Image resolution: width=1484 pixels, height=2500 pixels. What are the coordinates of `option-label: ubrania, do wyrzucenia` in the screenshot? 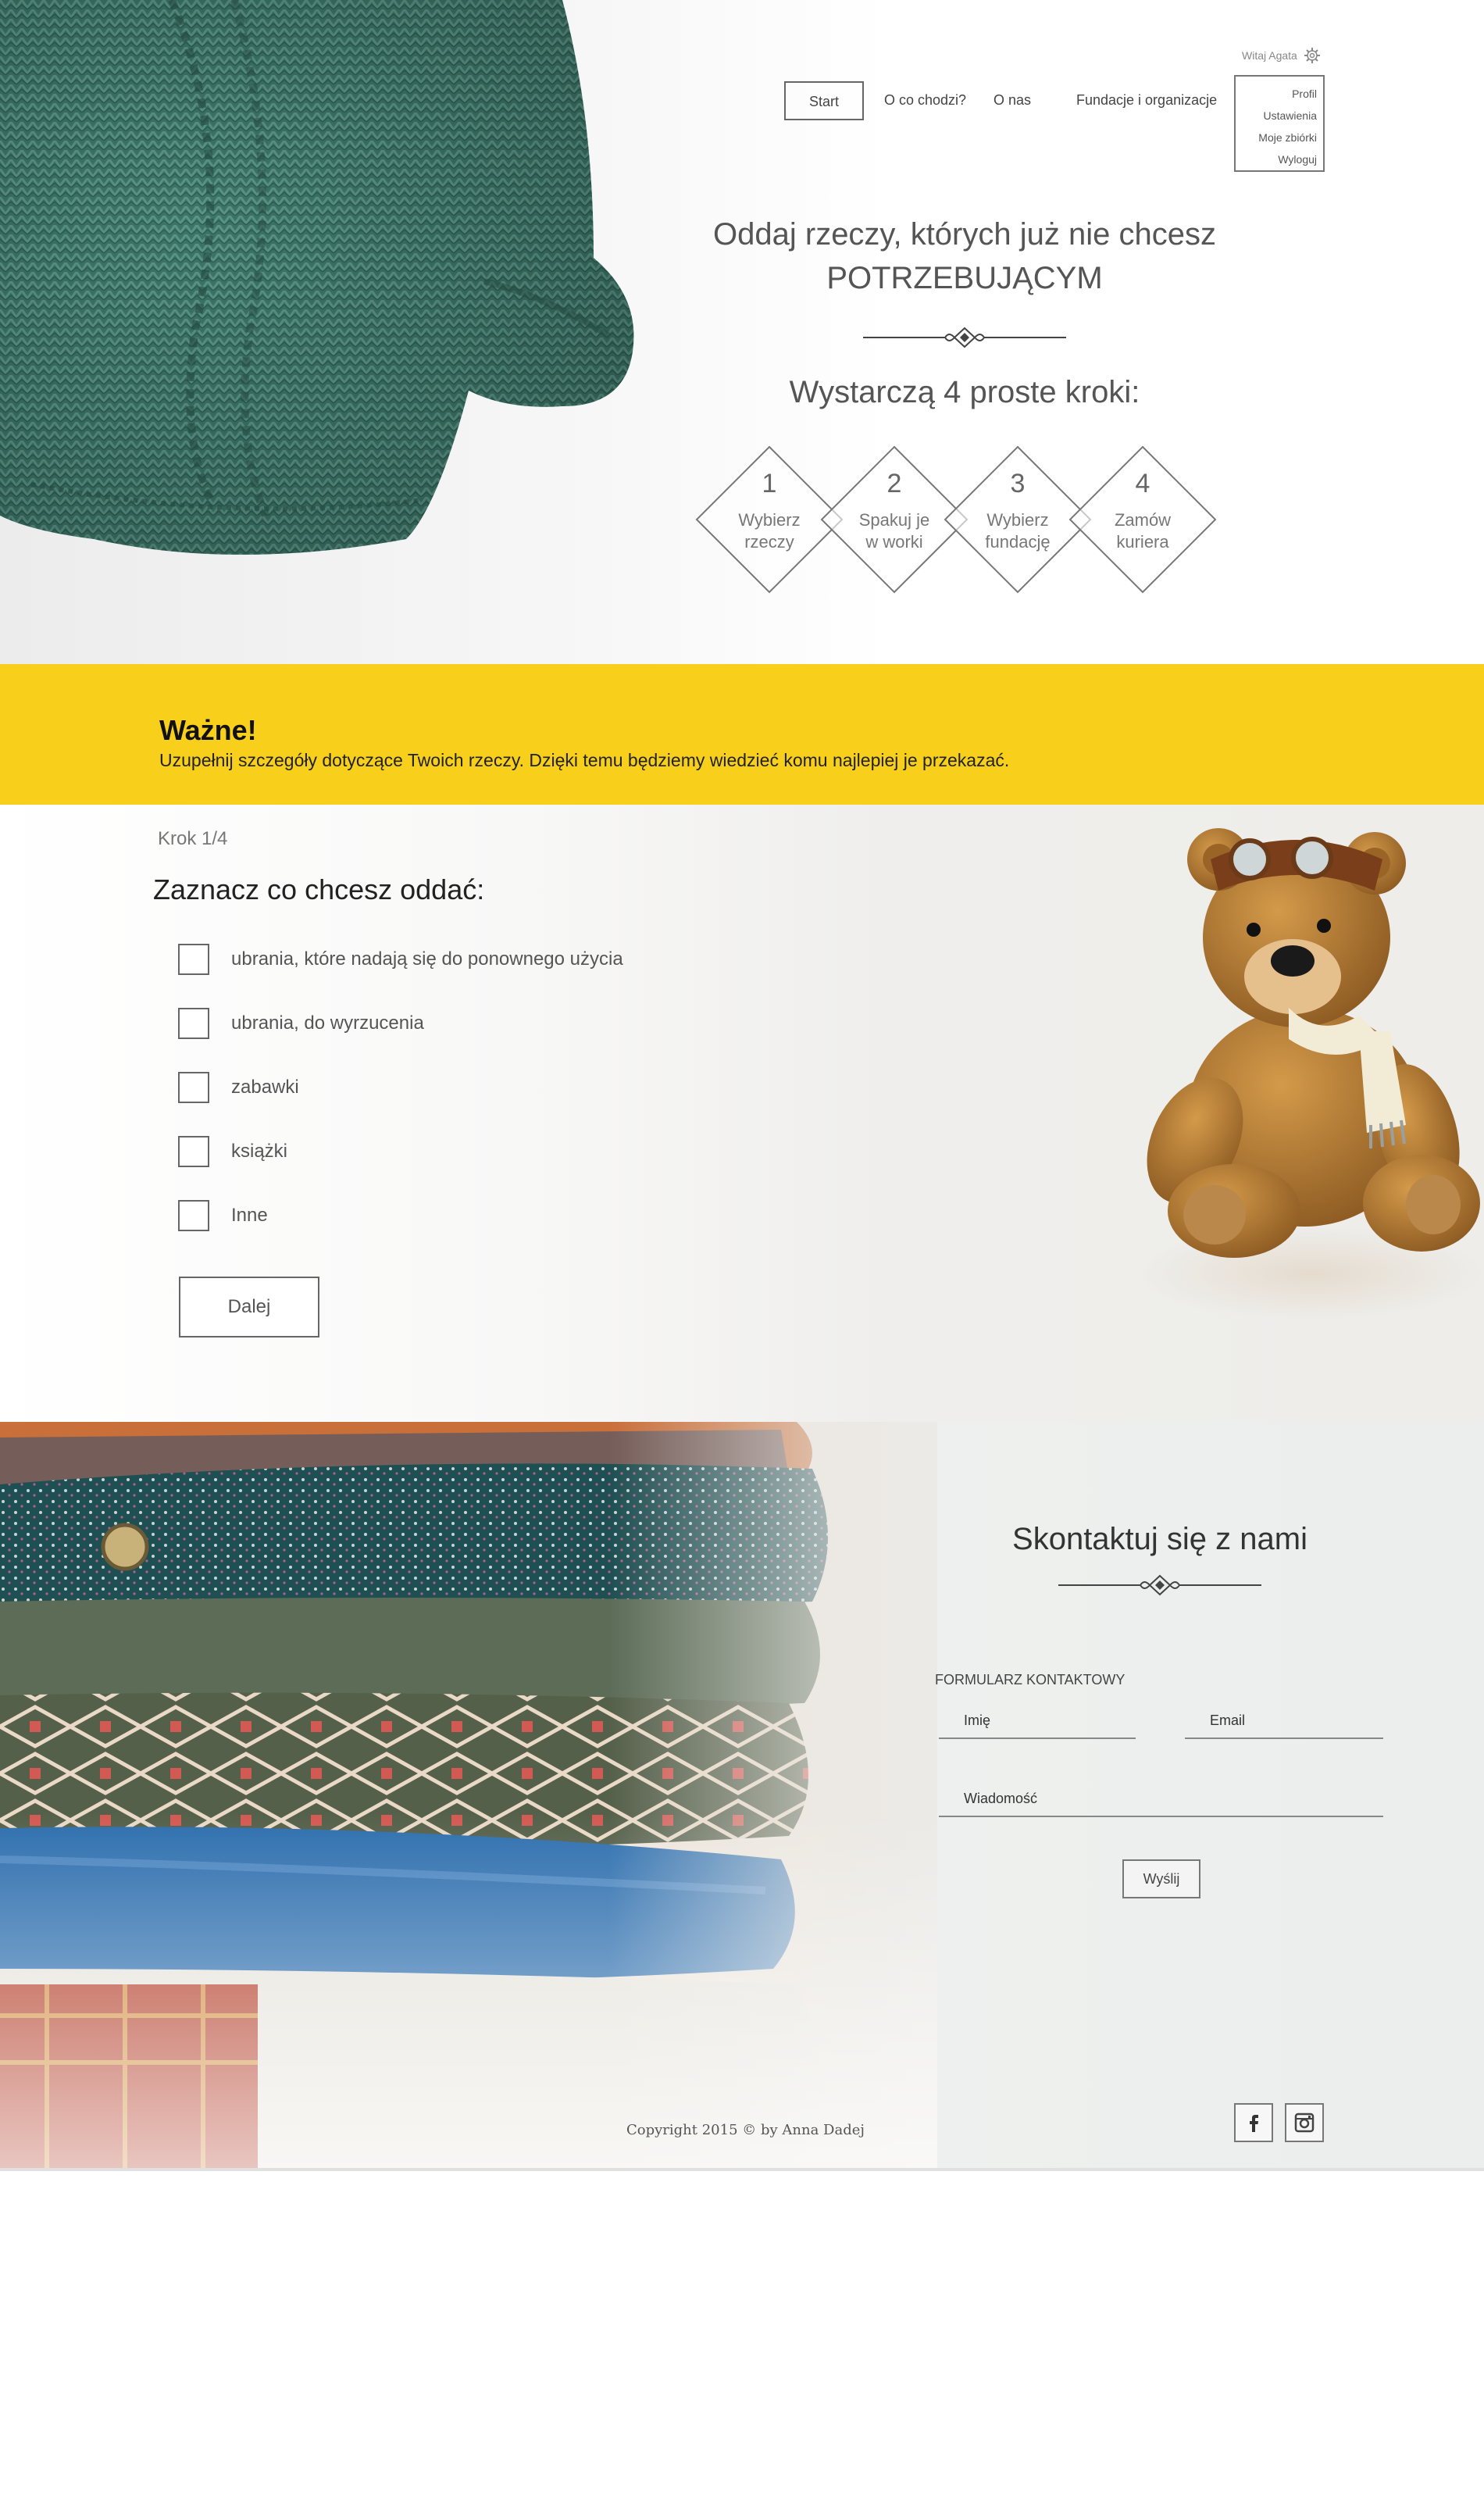 It's located at (327, 1023).